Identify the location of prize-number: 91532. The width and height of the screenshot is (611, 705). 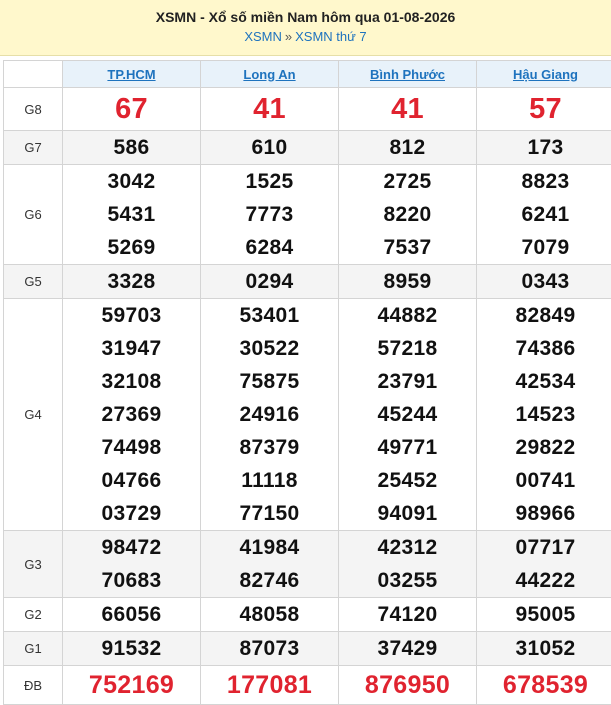
(131, 648).